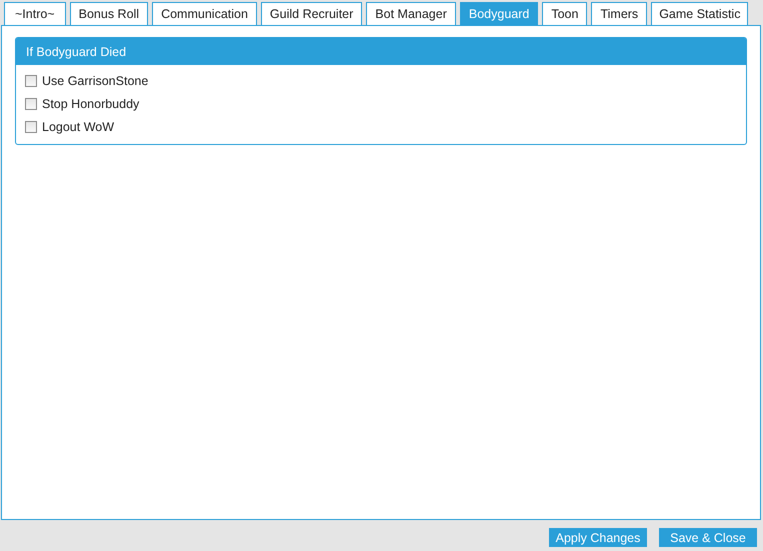 The width and height of the screenshot is (763, 551). Describe the element at coordinates (411, 13) in the screenshot. I see `tab: Bot Manager` at that location.